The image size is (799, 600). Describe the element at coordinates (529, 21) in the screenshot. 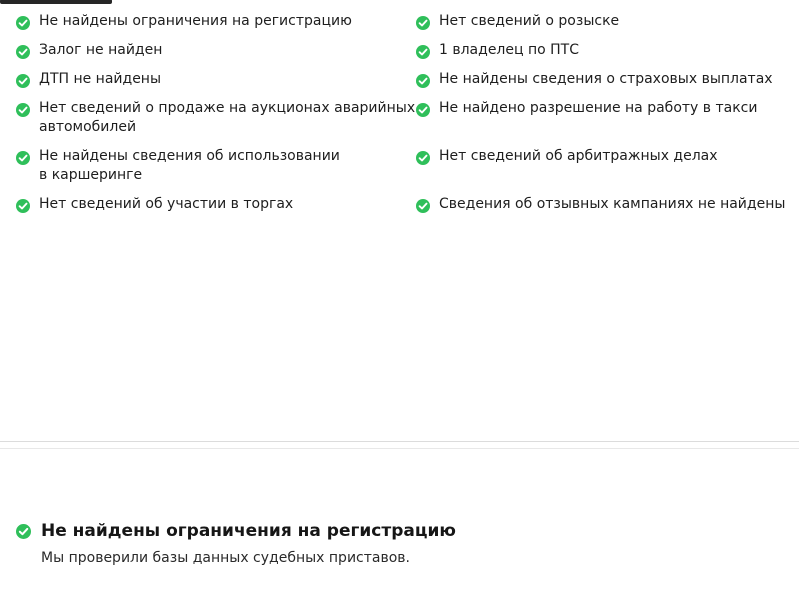

I see `check-label: Нет сведений о розыске` at that location.